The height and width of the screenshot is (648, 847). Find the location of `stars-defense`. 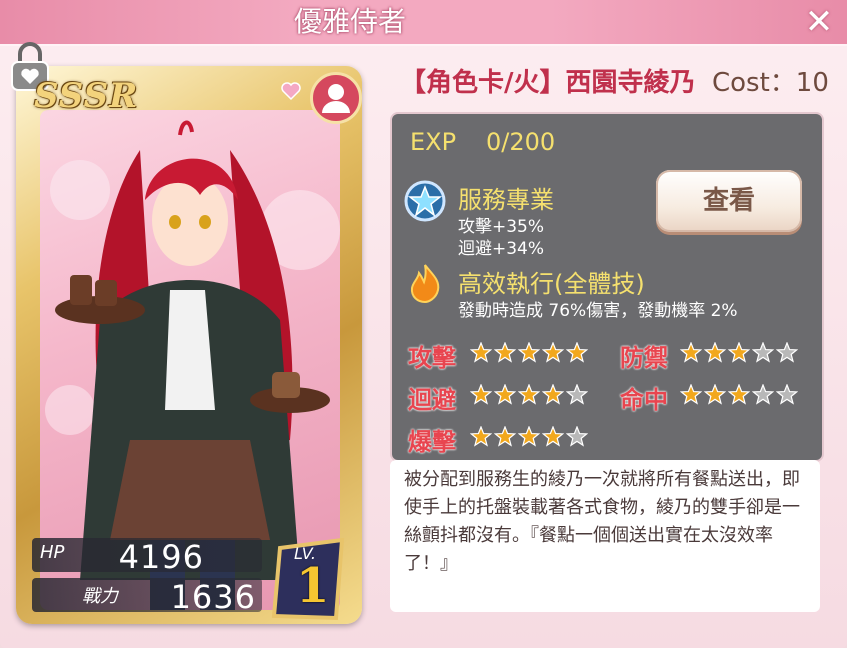

stars-defense is located at coordinates (740, 353).